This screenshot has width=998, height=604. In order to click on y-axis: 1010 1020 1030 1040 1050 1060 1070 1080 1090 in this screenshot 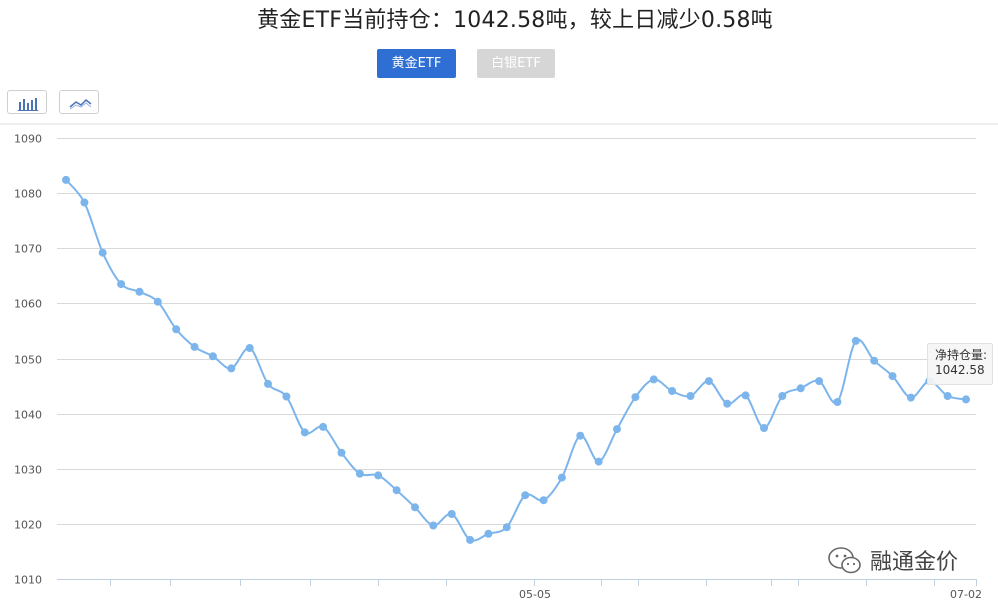, I will do `click(28, 360)`.